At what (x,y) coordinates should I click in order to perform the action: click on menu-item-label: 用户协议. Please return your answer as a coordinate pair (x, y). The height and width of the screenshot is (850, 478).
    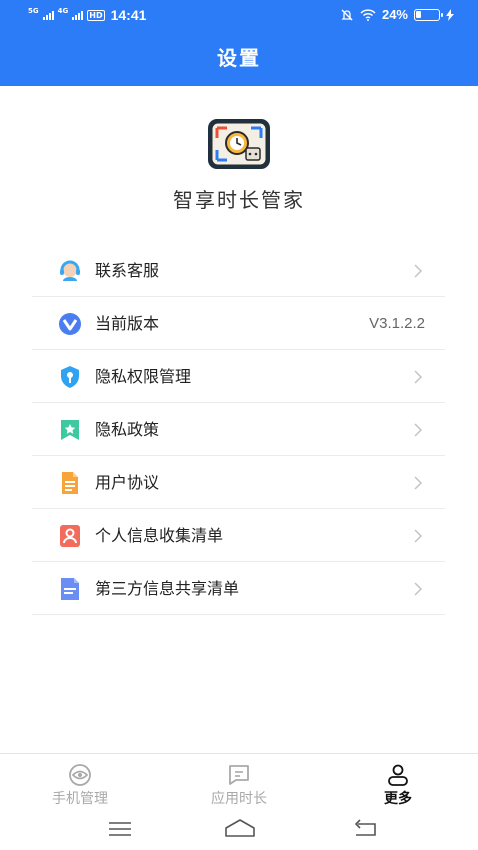
    Looking at the image, I should click on (127, 482).